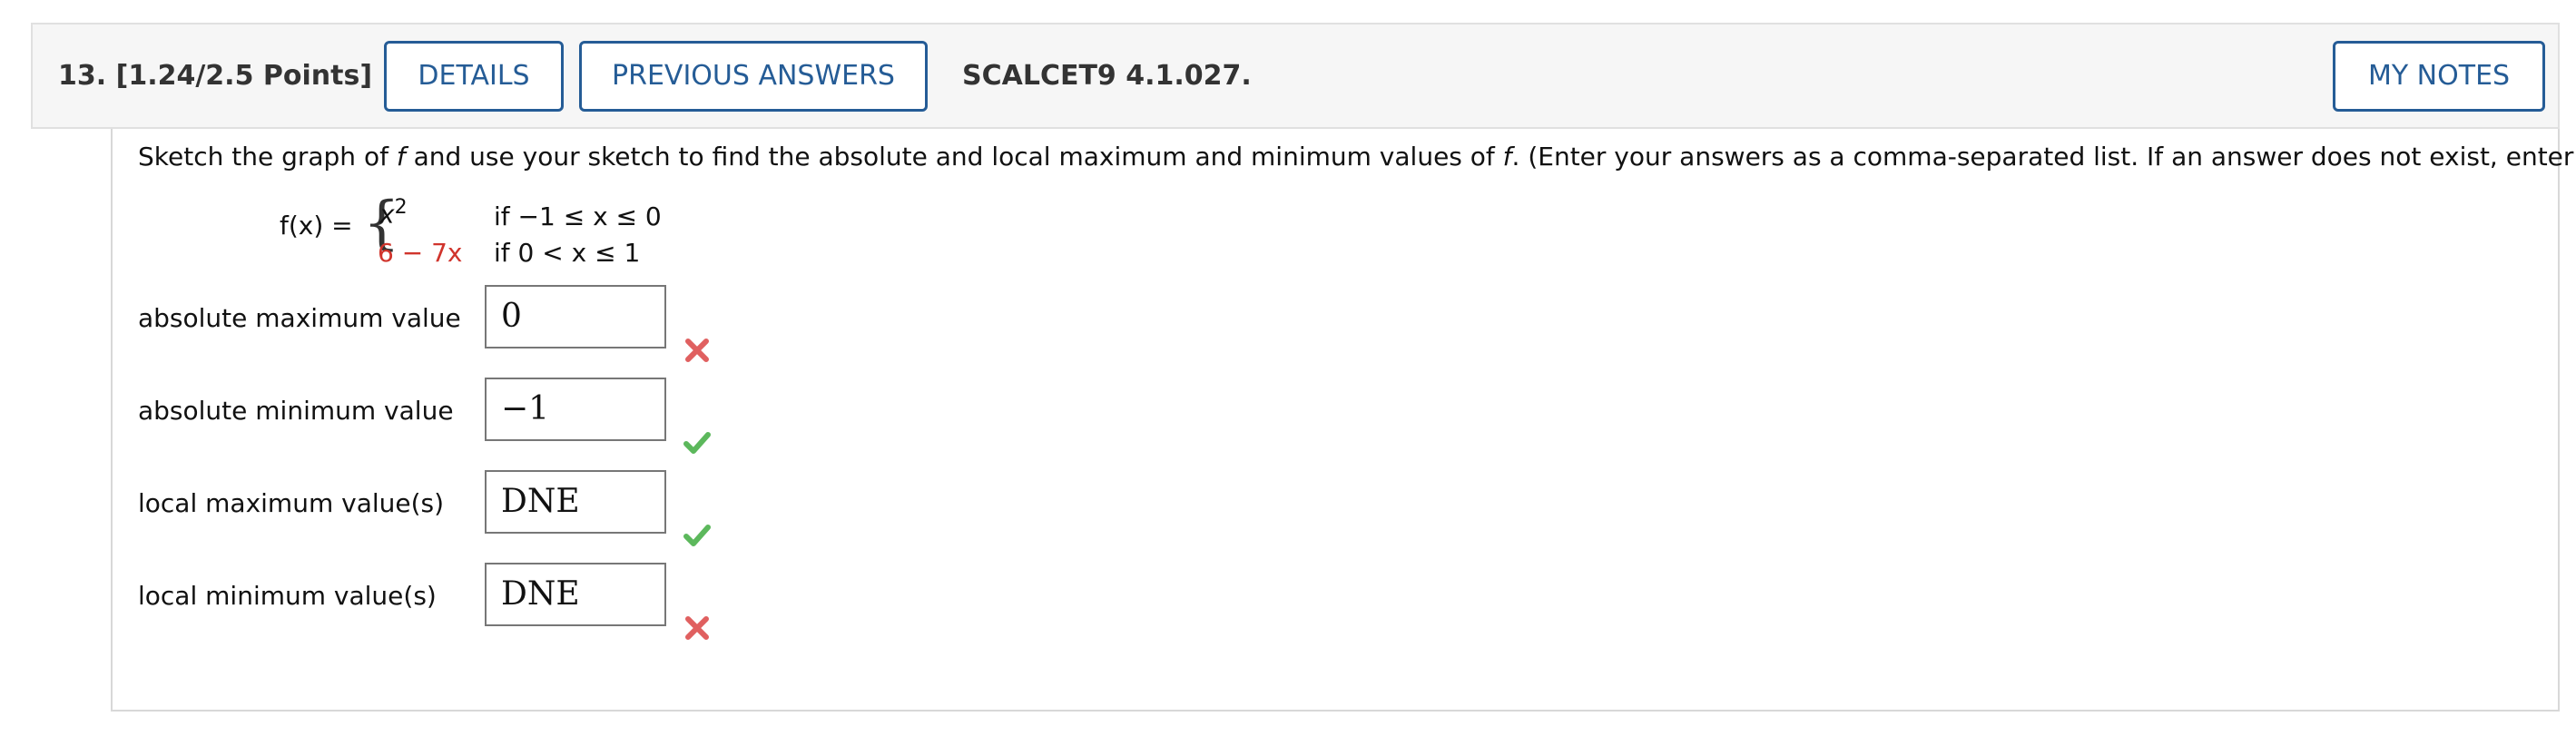 The image size is (2576, 746). I want to click on question-number: 13., so click(82, 76).